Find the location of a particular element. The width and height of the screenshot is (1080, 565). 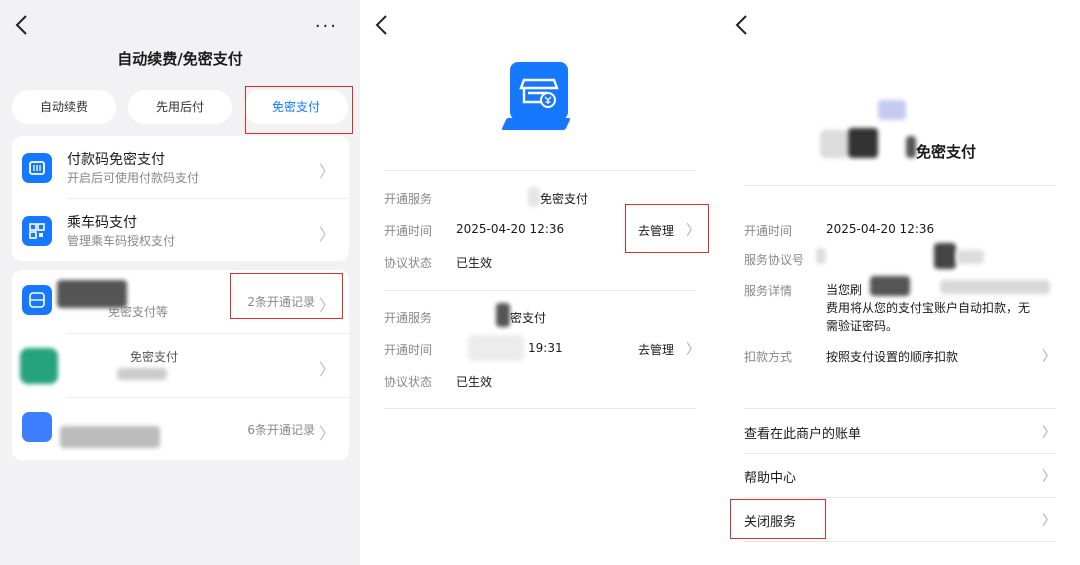

item-subtitle: 开启后可使用付款码支付 is located at coordinates (133, 178).